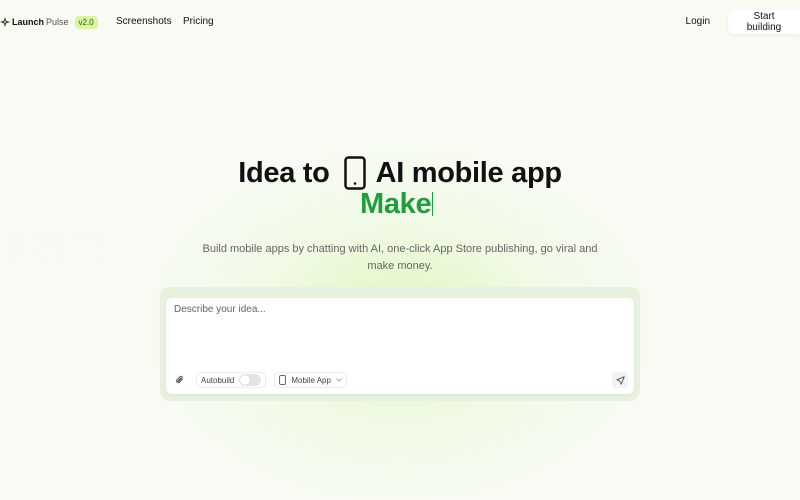  What do you see at coordinates (218, 380) in the screenshot?
I see `autobuild-label: Autobuild` at bounding box center [218, 380].